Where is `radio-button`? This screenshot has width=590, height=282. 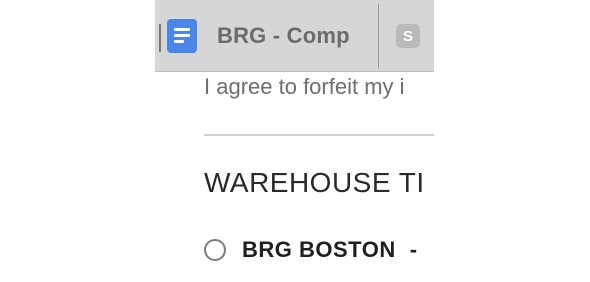 radio-button is located at coordinates (215, 250).